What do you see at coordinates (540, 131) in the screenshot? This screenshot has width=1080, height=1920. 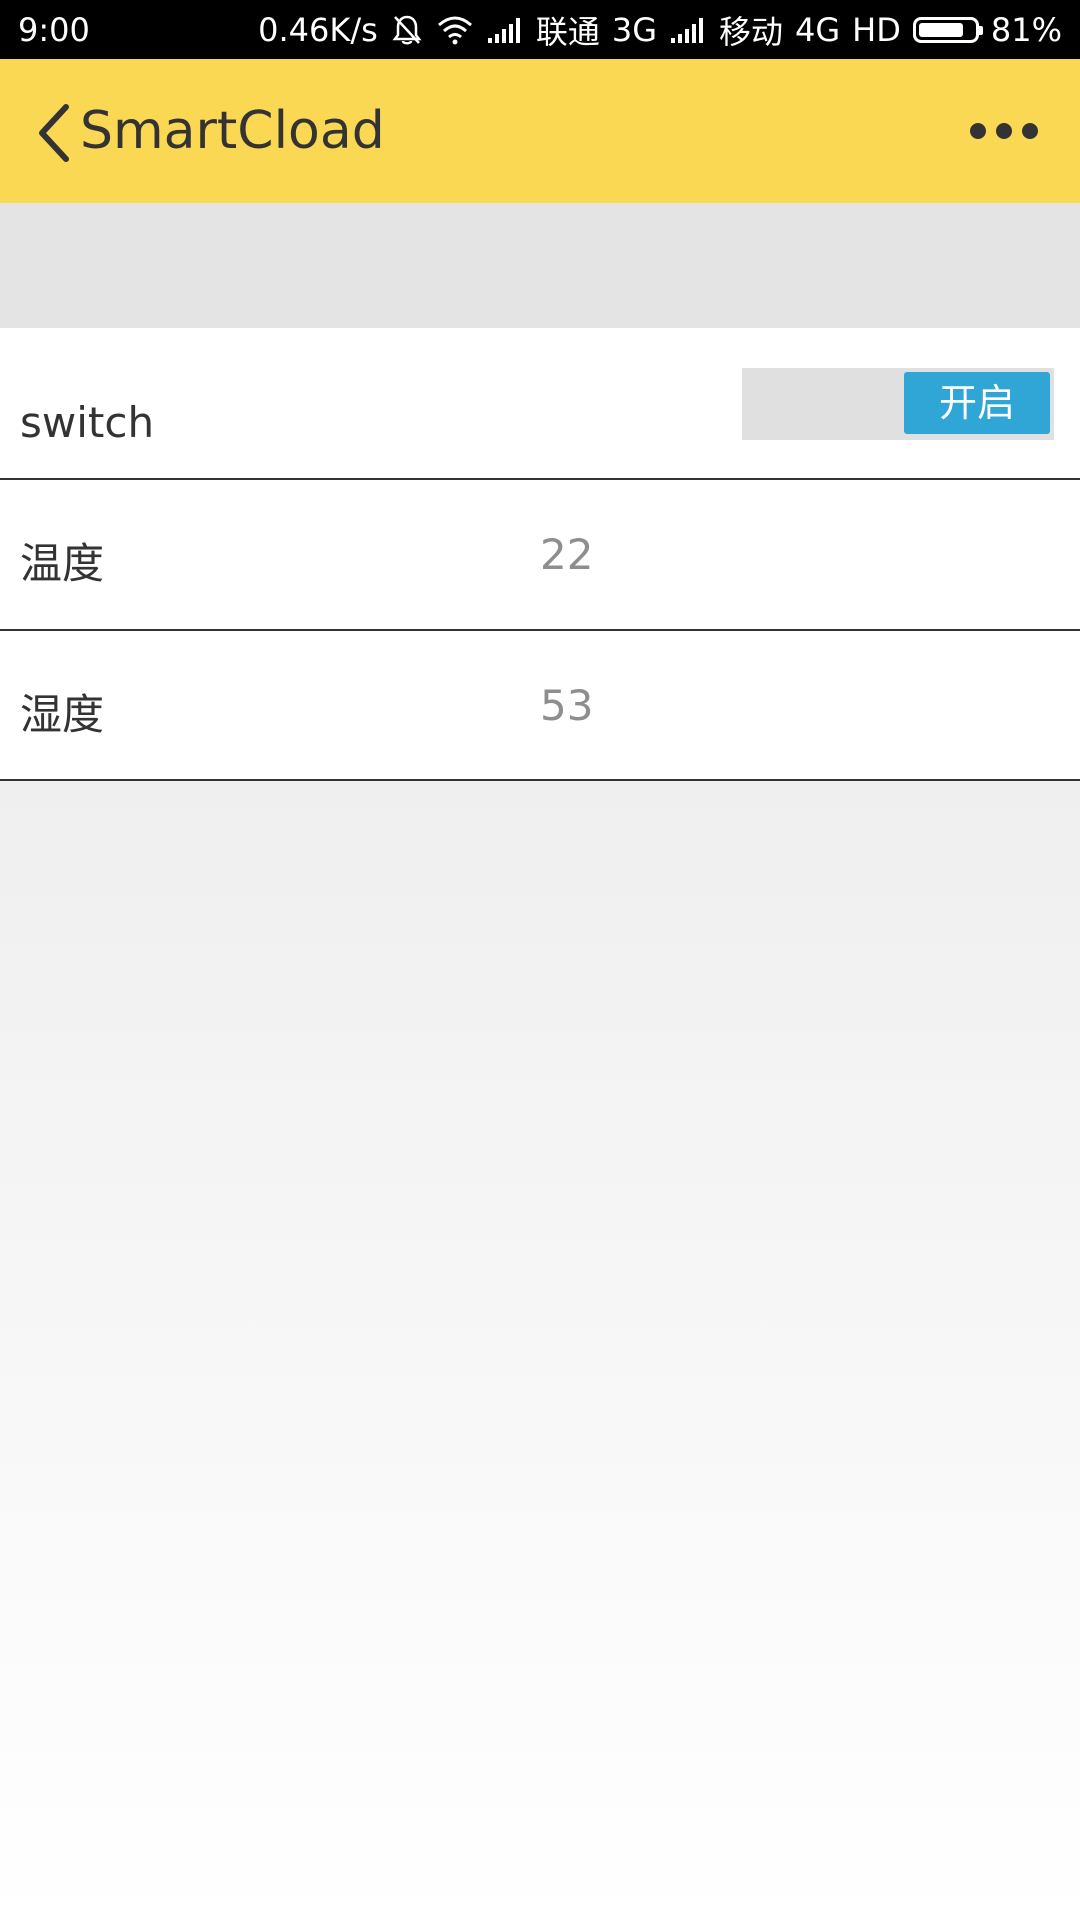 I see `app-bar: SmartCload` at bounding box center [540, 131].